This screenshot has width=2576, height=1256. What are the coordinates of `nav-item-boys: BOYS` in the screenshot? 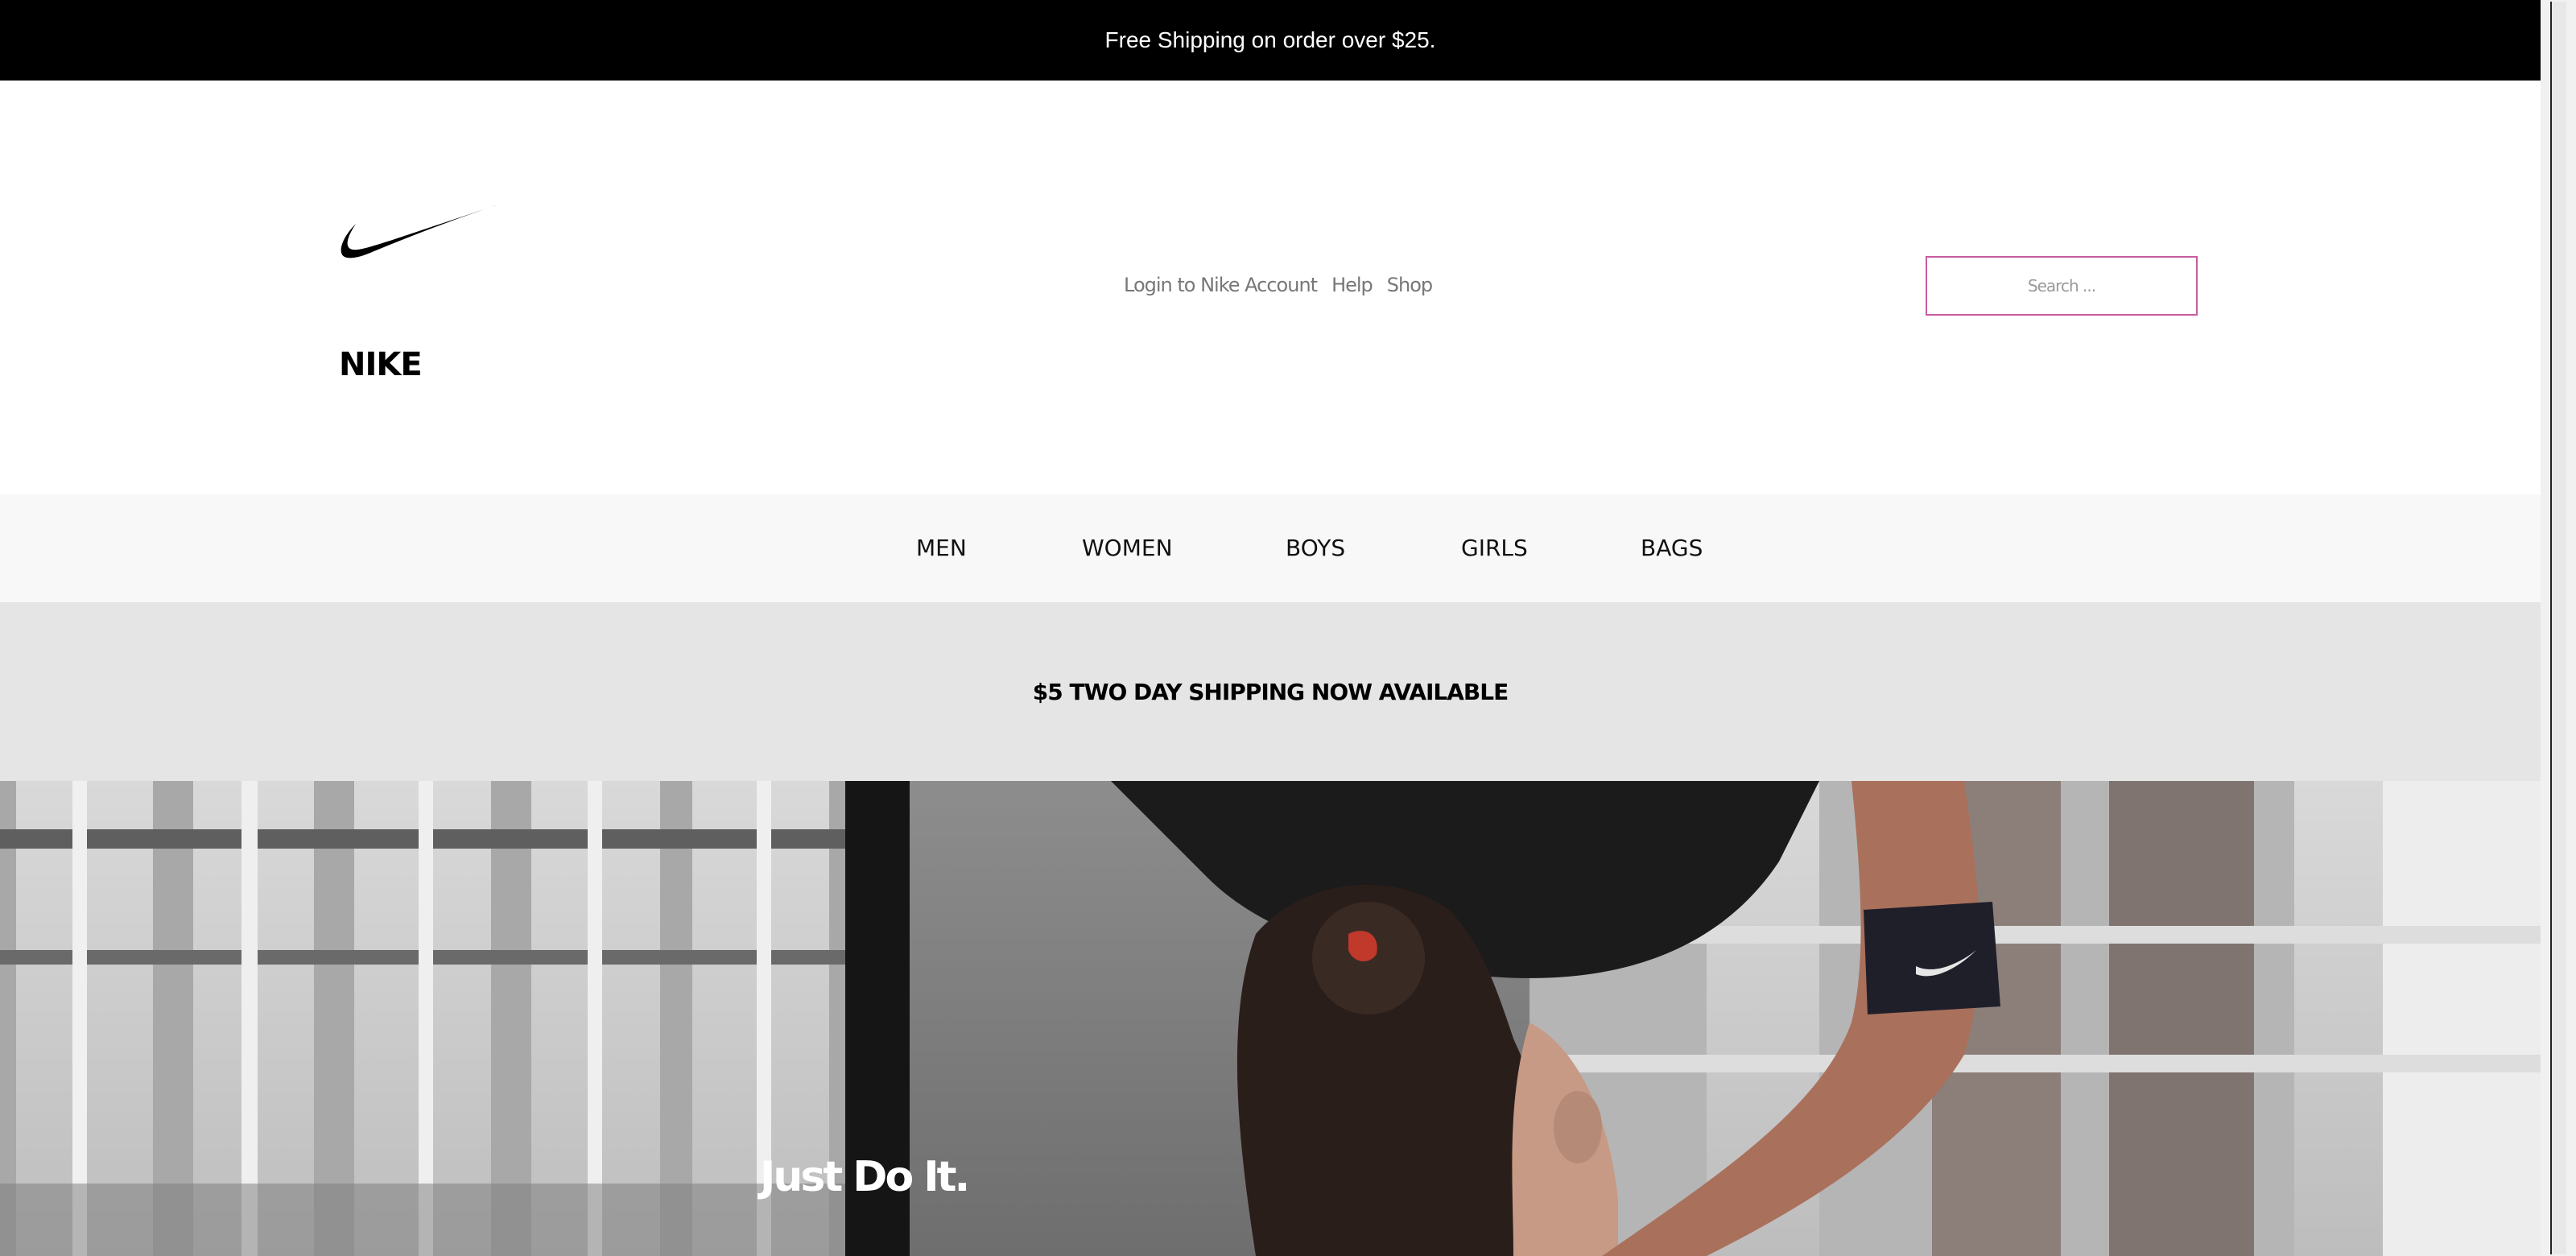 It's located at (1315, 548).